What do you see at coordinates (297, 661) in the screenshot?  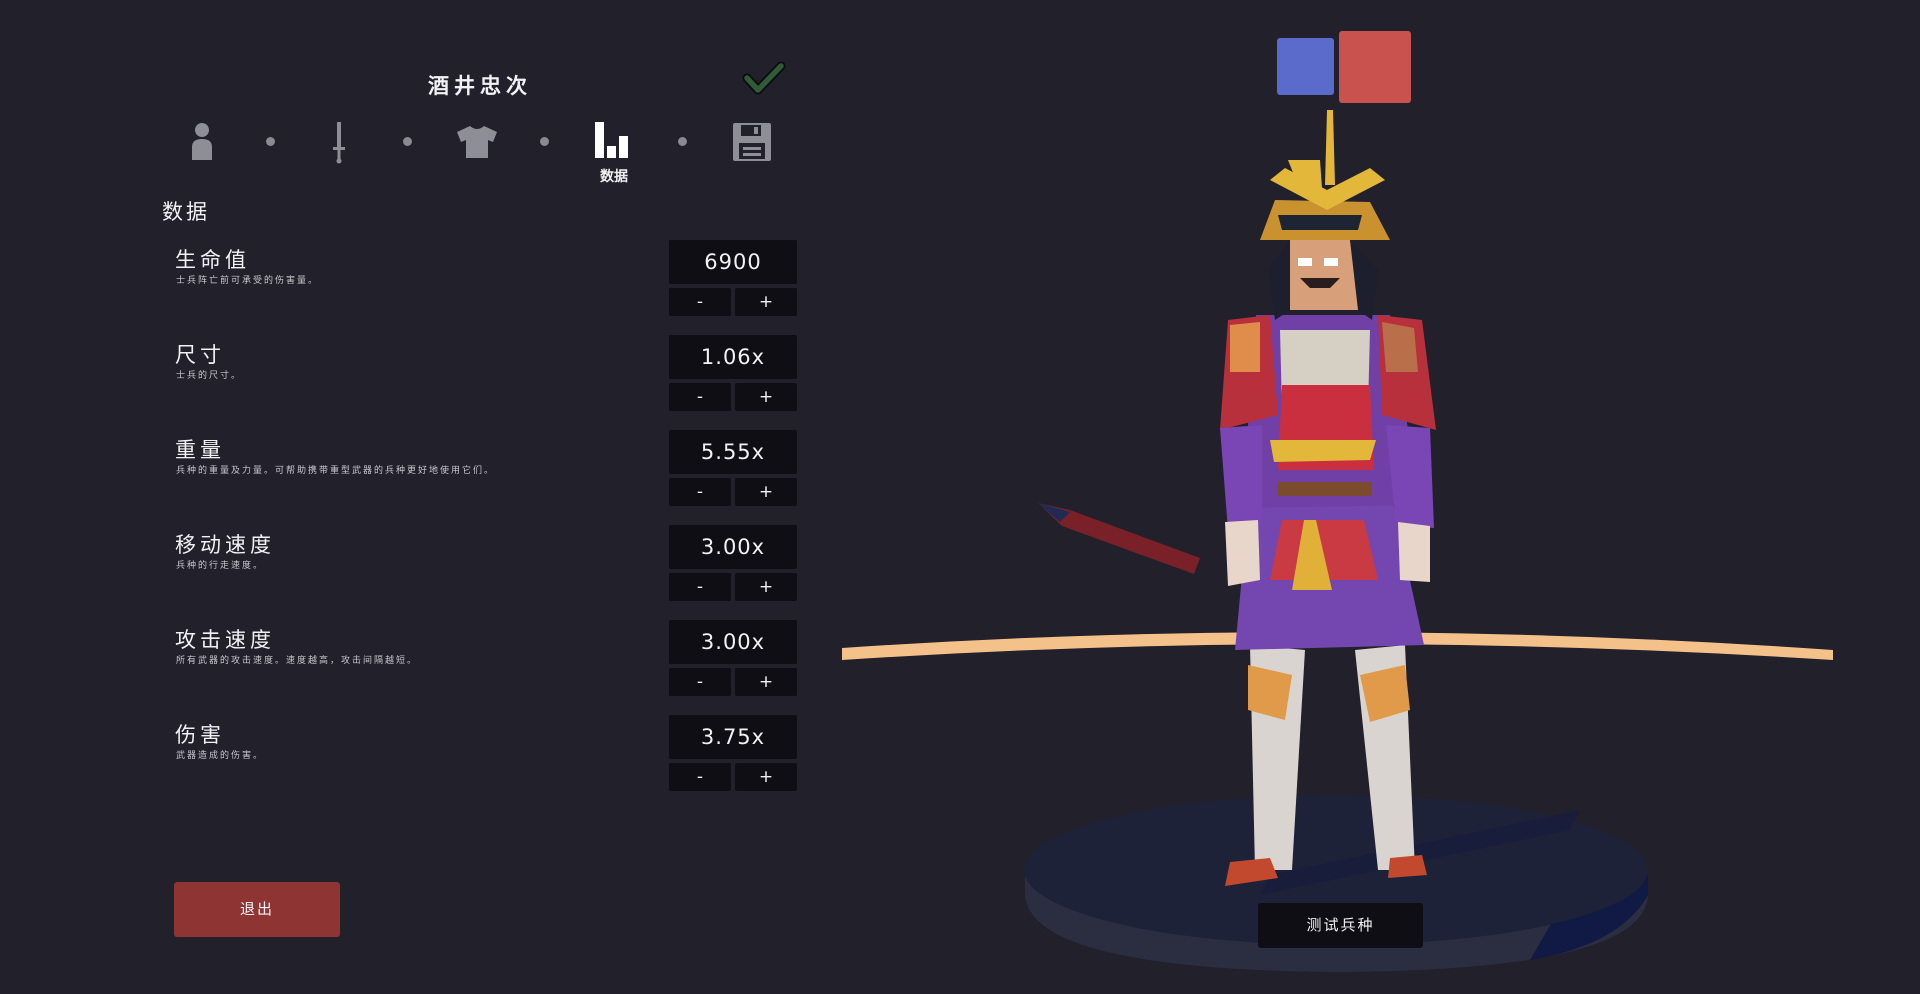 I see `stat-description: 所有武器的攻击速度。速度越高，攻击间隔越短。` at bounding box center [297, 661].